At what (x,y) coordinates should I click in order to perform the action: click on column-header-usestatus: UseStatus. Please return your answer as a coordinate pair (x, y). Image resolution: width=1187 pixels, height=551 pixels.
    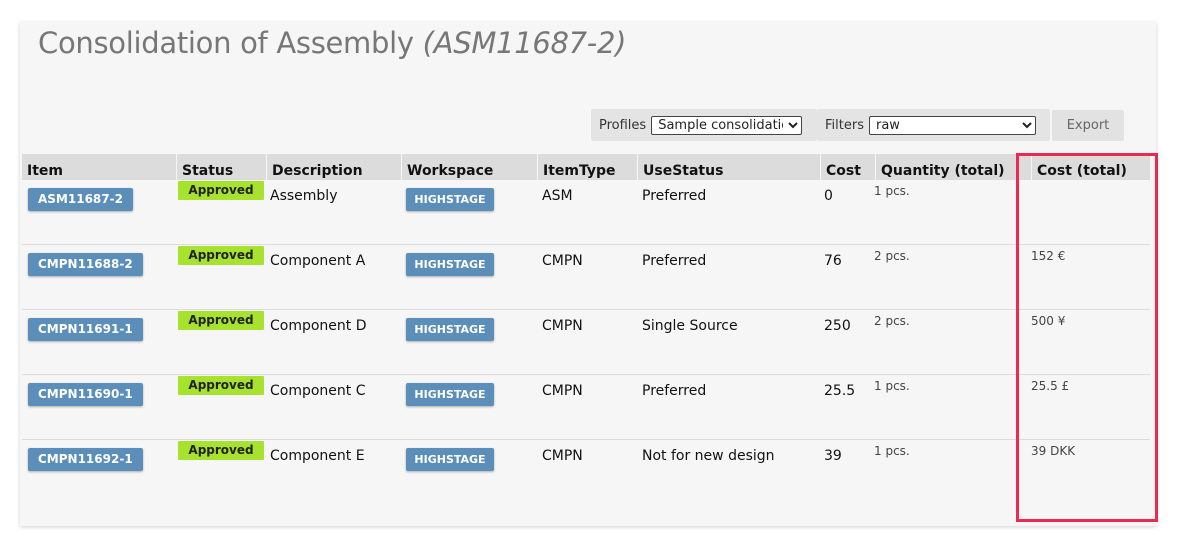
    Looking at the image, I should click on (728, 167).